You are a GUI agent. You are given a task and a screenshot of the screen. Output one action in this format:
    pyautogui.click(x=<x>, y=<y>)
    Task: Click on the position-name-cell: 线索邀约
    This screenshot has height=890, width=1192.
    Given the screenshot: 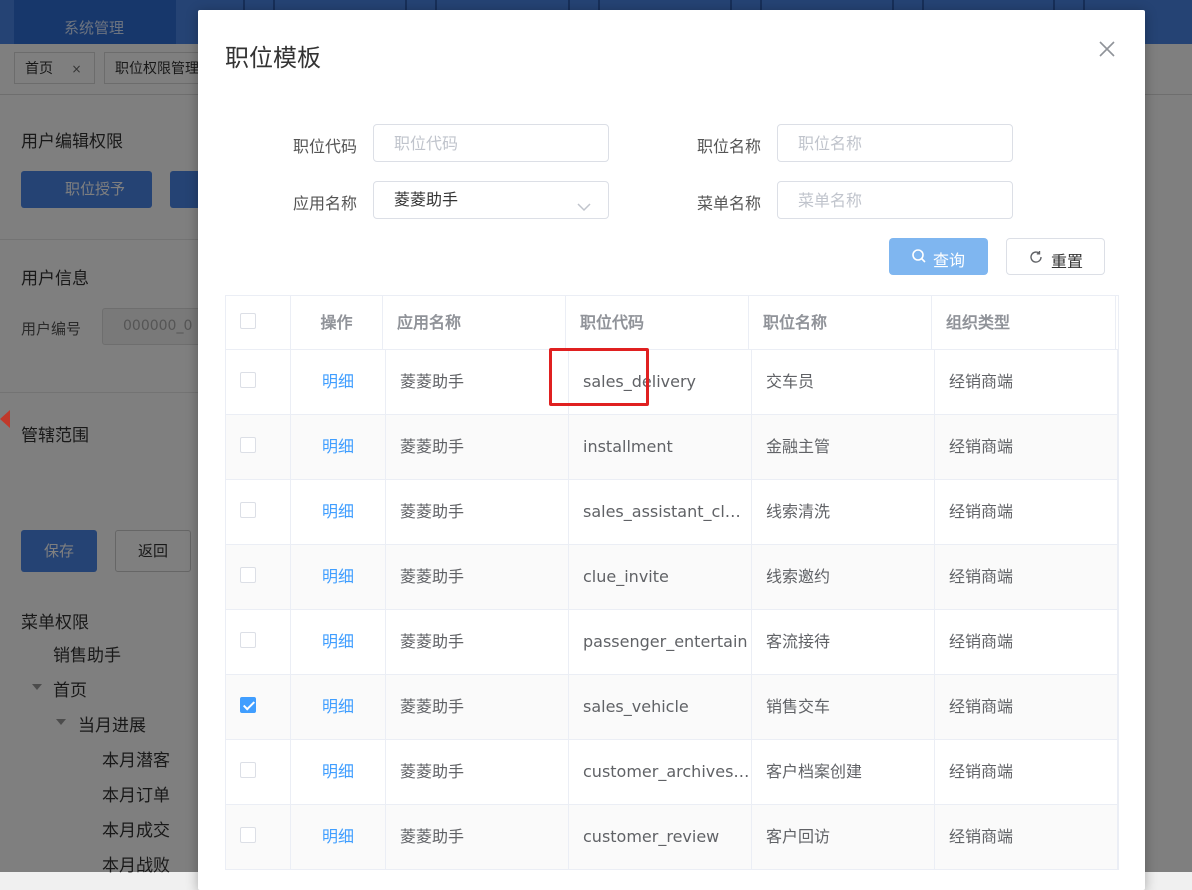 What is the action you would take?
    pyautogui.click(x=843, y=577)
    